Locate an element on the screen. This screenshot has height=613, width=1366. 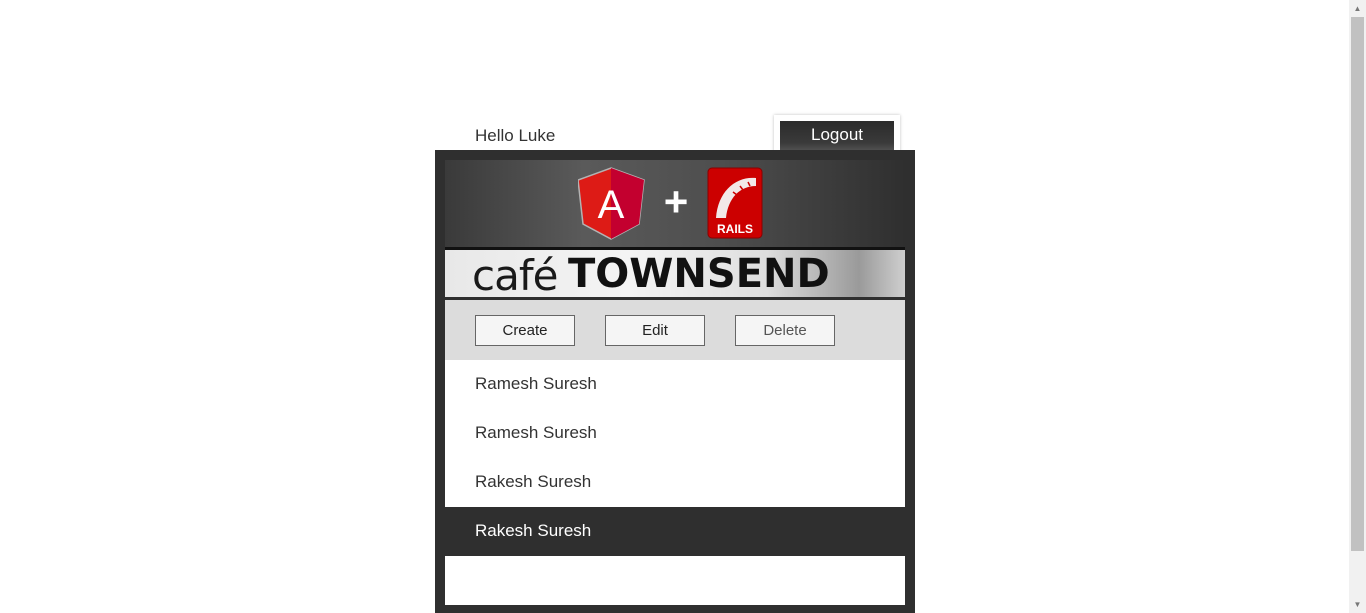
logout-button: Logout is located at coordinates (837, 136).